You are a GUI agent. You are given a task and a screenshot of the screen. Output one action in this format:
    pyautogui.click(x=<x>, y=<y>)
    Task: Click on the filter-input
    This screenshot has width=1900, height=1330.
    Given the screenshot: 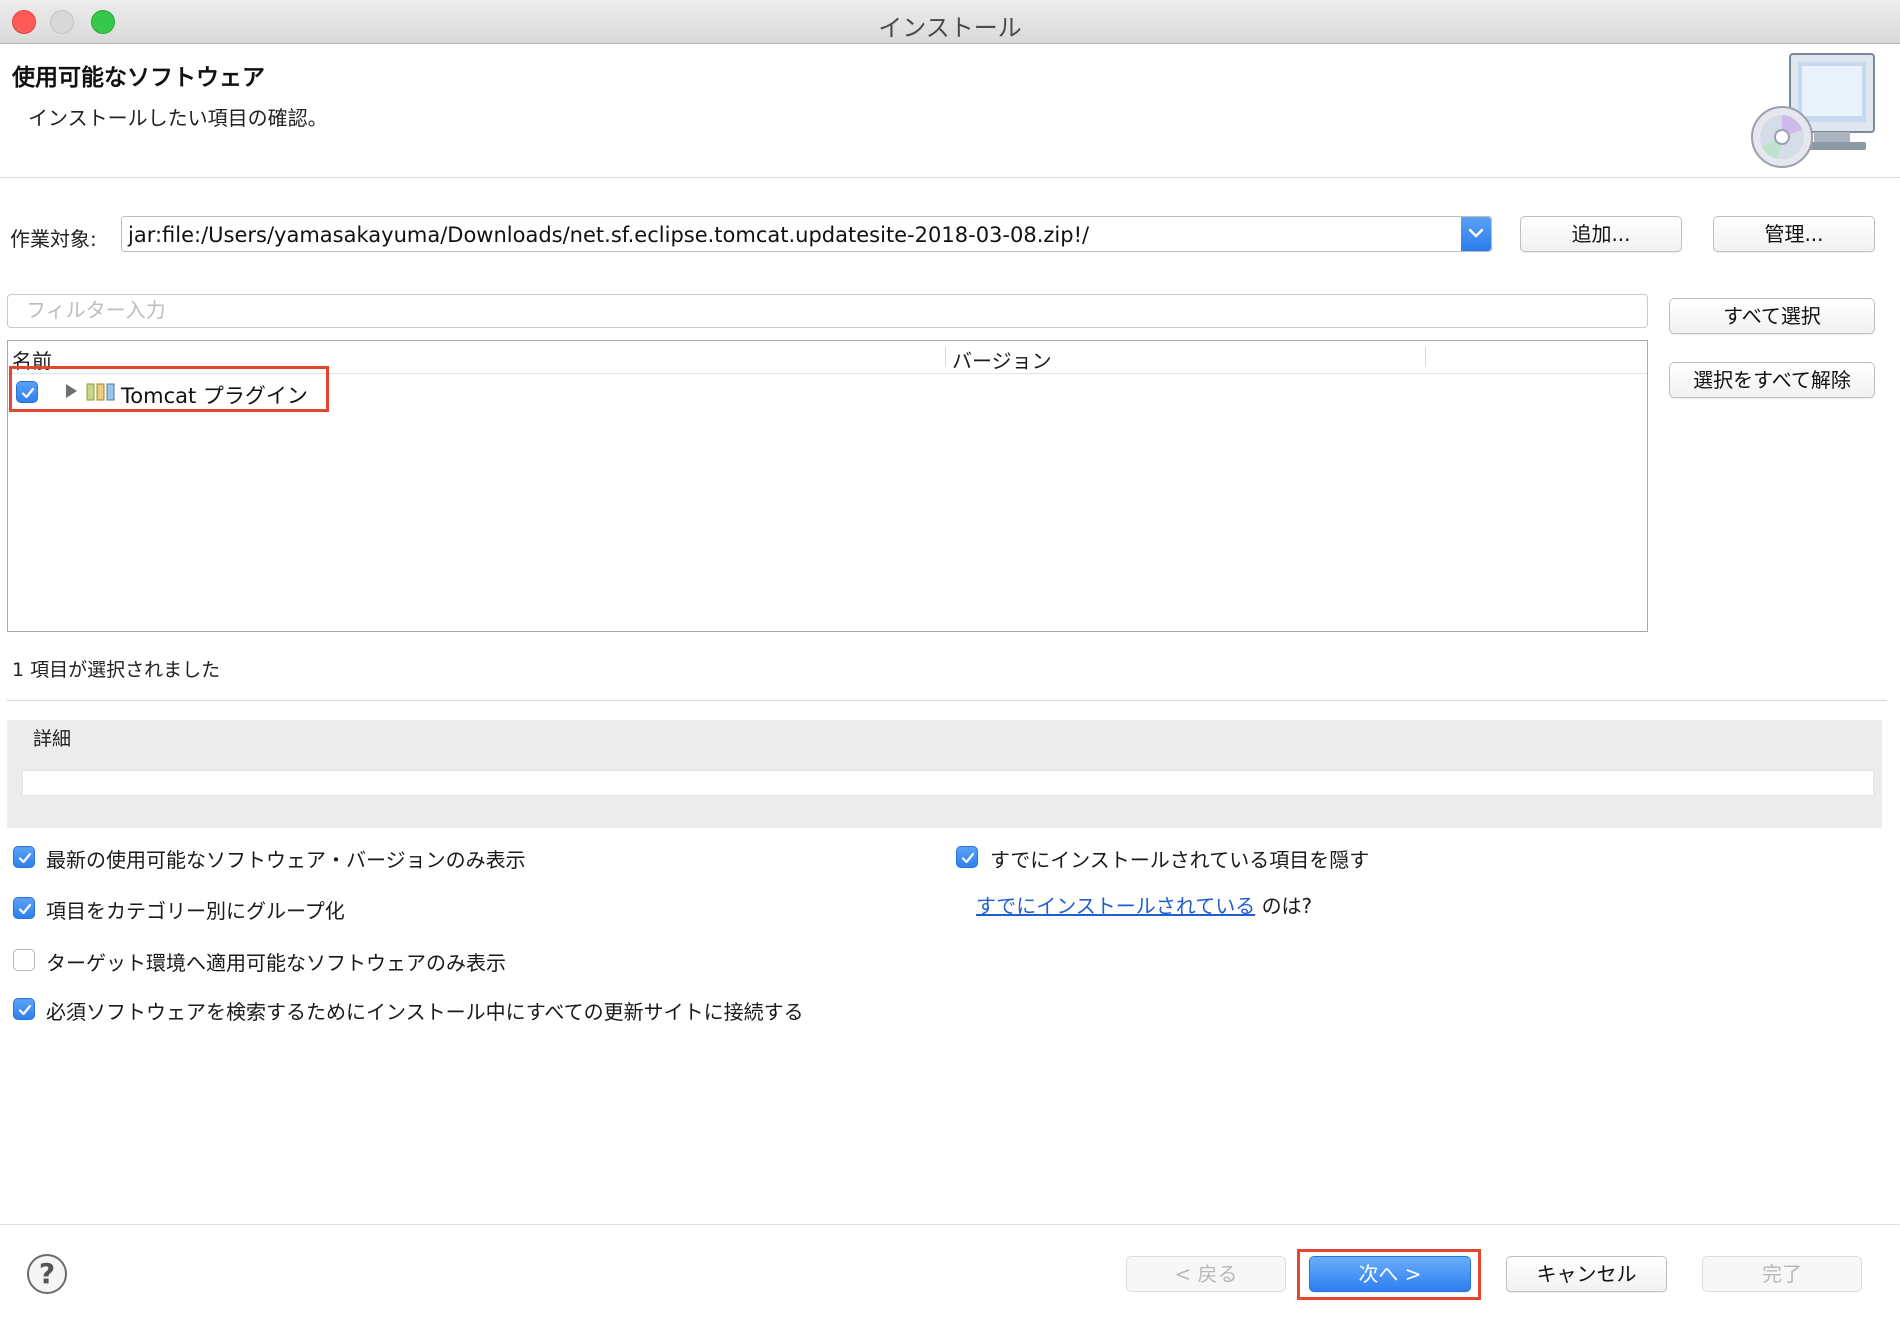 What is the action you would take?
    pyautogui.click(x=827, y=311)
    